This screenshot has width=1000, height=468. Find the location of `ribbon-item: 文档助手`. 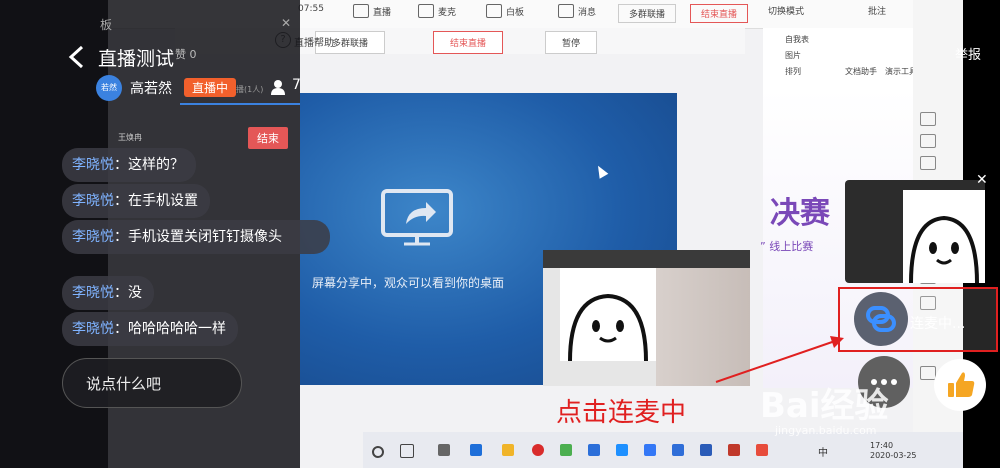

ribbon-item: 文档助手 is located at coordinates (861, 71).